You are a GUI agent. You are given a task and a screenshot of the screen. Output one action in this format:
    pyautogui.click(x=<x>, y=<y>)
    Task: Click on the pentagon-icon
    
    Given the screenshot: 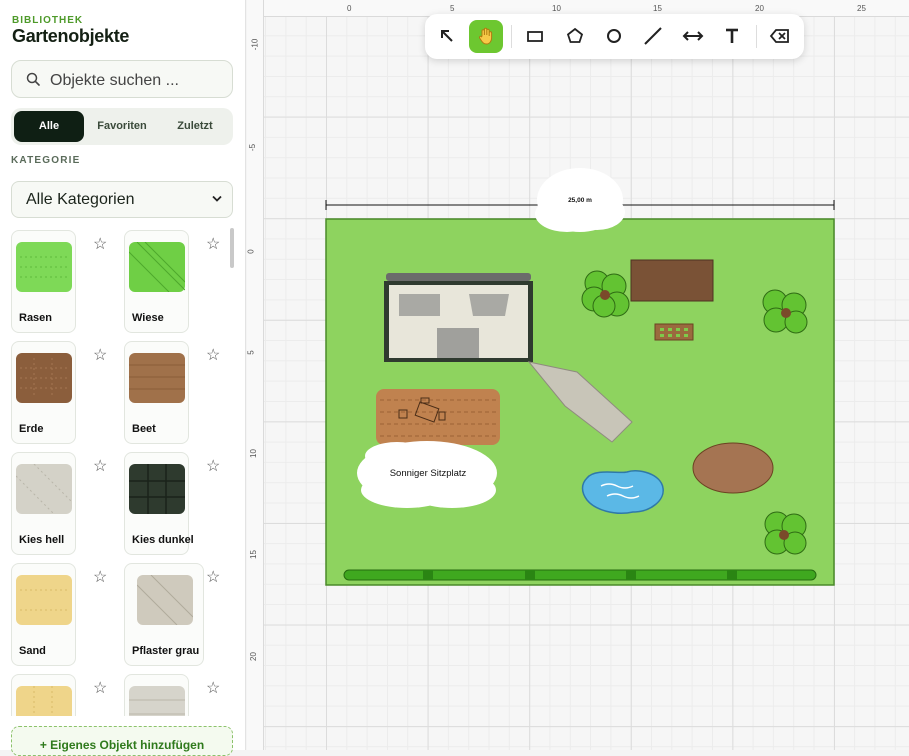 What is the action you would take?
    pyautogui.click(x=575, y=35)
    